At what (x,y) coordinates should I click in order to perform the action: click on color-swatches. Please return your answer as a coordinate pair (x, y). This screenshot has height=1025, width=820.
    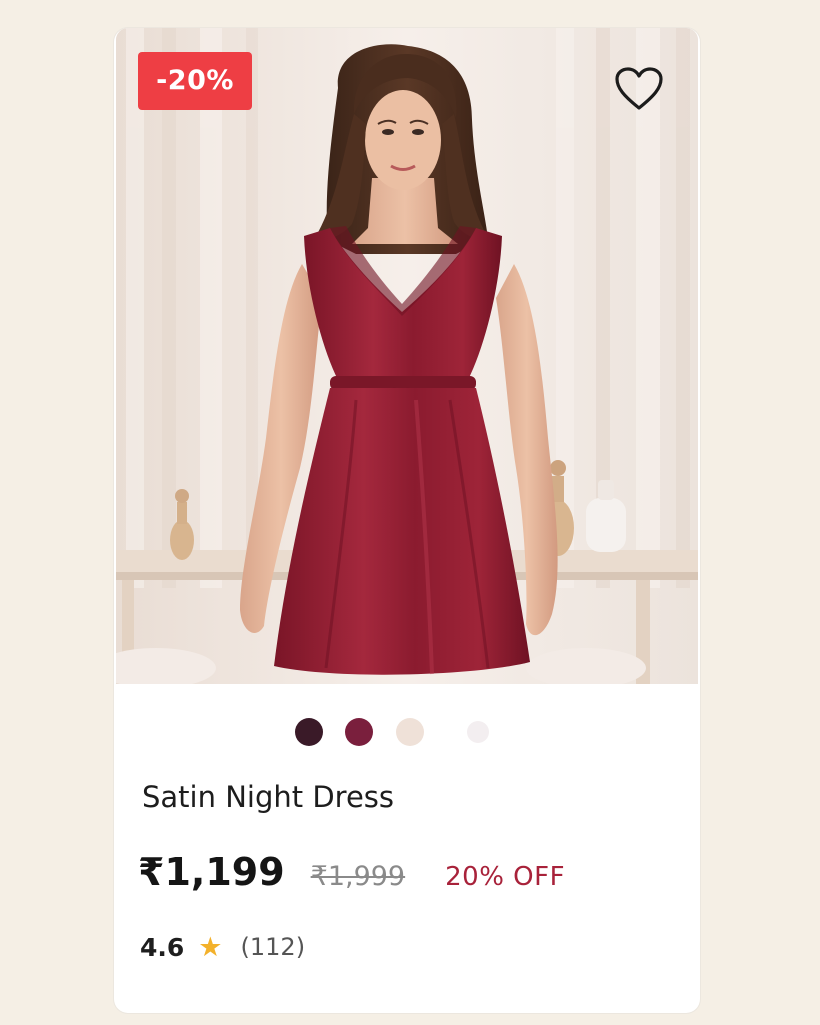
    Looking at the image, I should click on (407, 732).